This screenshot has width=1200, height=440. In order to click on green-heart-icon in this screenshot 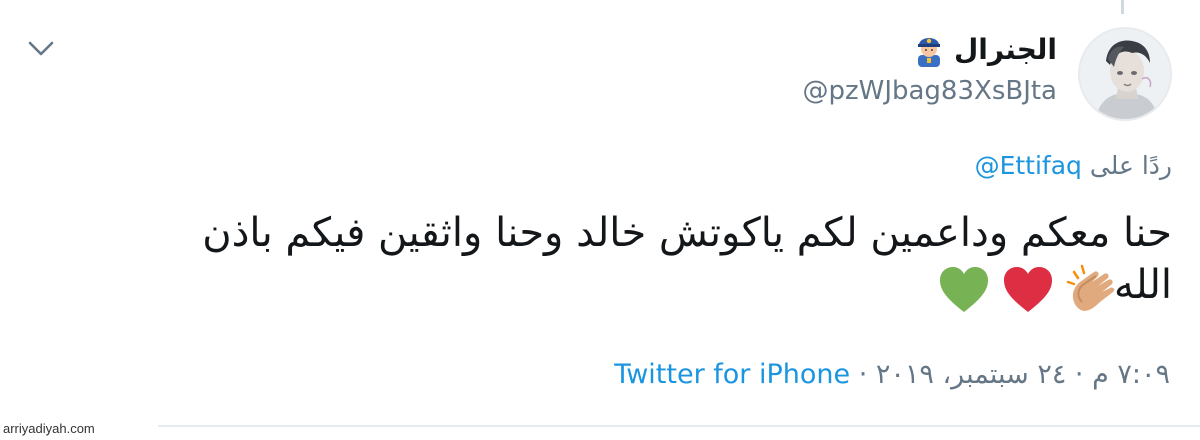, I will do `click(964, 290)`.